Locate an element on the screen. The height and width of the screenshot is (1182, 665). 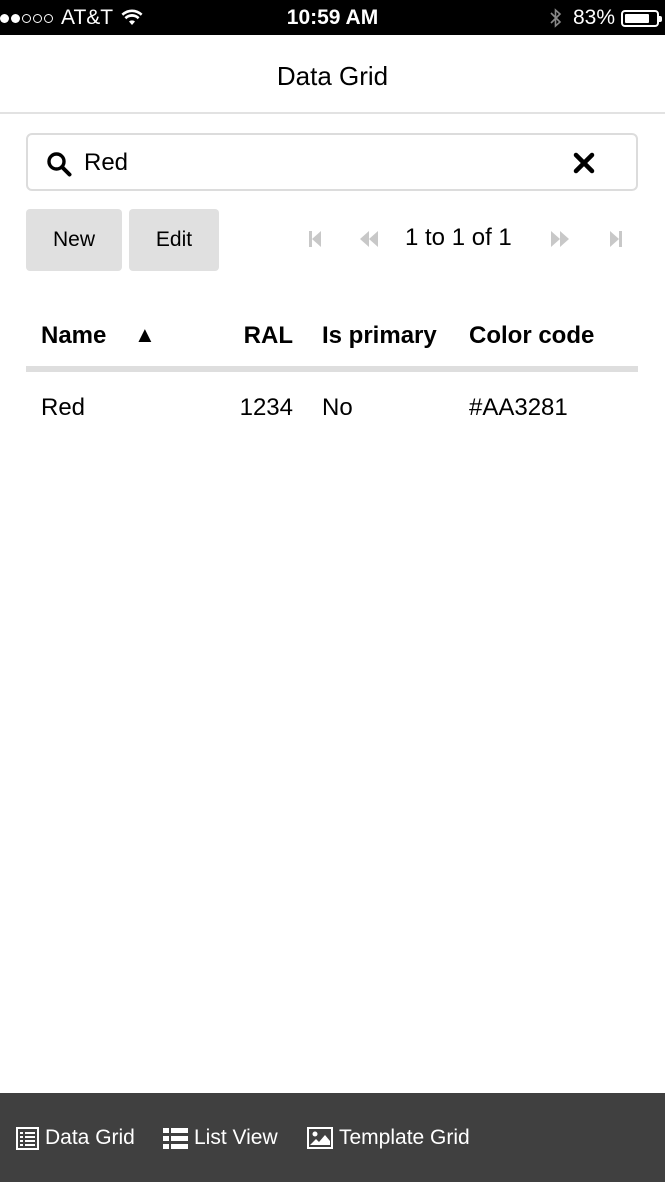
last-page-icon is located at coordinates (616, 239).